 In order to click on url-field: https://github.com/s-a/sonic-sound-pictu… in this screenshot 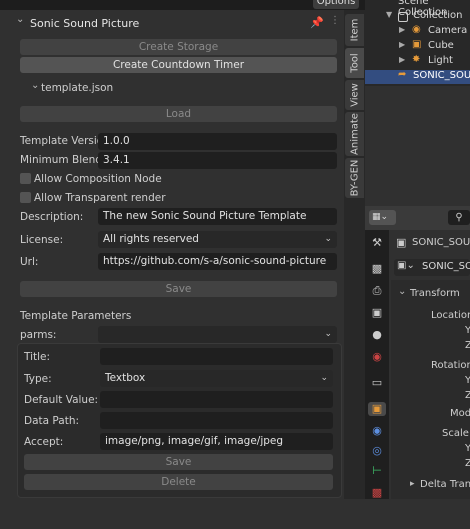, I will do `click(217, 261)`.